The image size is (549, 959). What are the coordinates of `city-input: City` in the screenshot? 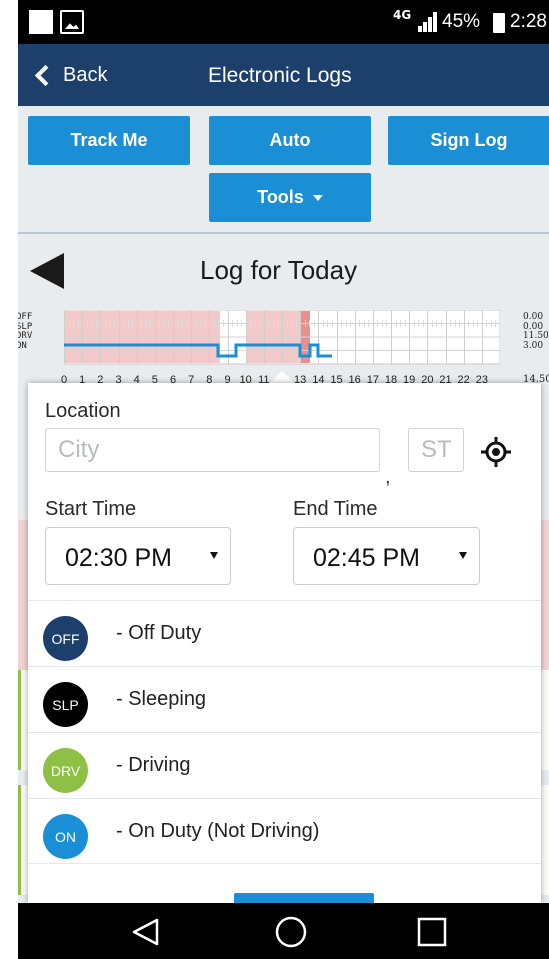 It's located at (212, 450).